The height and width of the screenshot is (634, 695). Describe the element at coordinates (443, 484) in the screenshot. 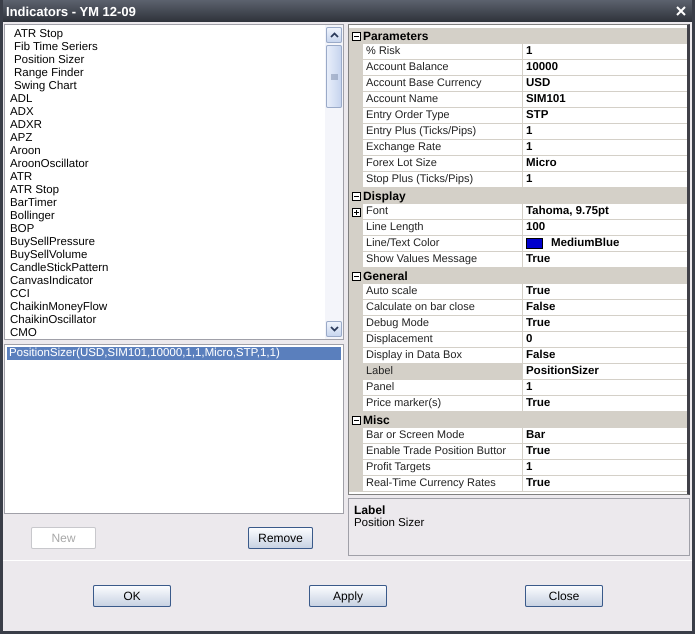

I see `property-name: Real-Time Currency Rates` at that location.